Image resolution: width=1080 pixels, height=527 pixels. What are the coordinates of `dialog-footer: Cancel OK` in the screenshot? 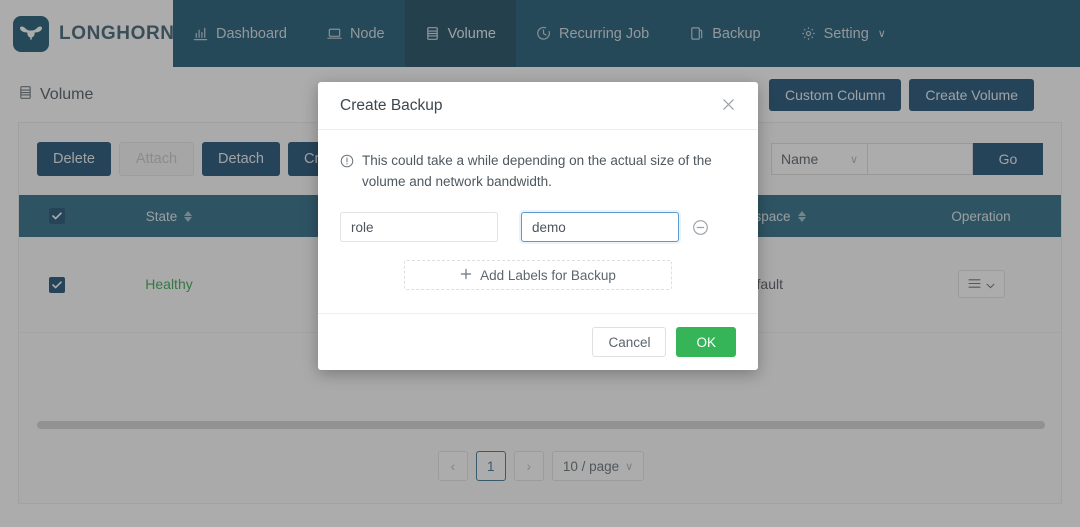 It's located at (538, 341).